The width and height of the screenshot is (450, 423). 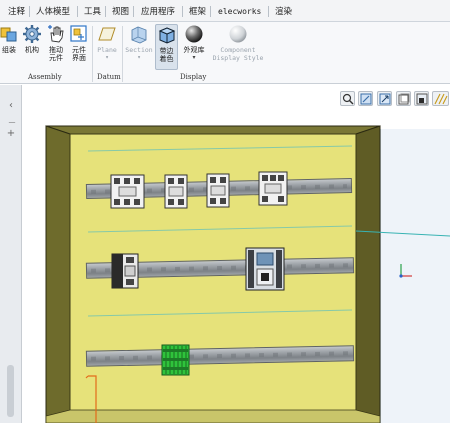 I want to click on circuit-breaker-component, so click(x=265, y=269).